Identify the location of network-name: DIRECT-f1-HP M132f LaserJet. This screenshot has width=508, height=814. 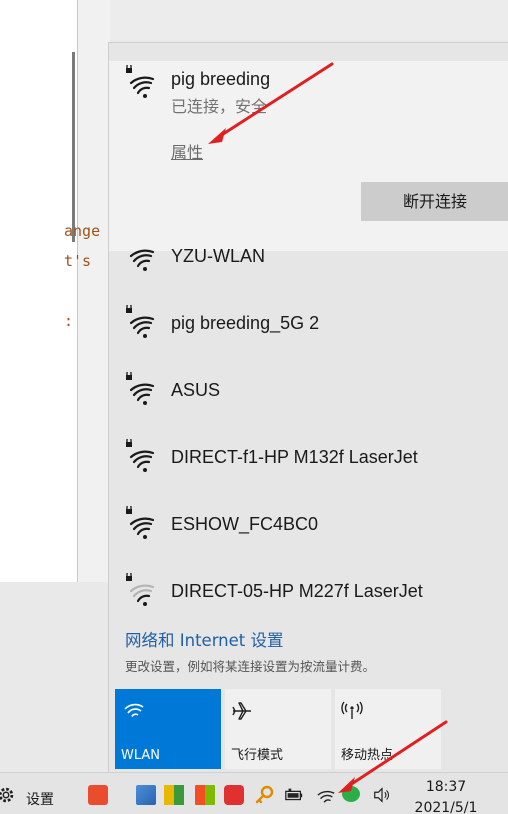
(294, 457).